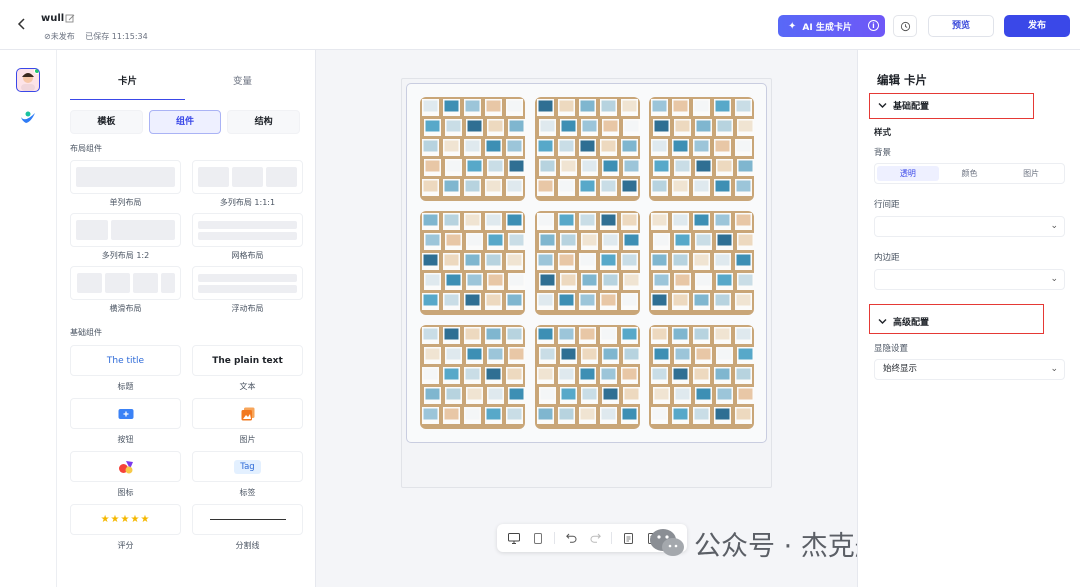 The height and width of the screenshot is (587, 1080). I want to click on status-row: ⊘未发布 已保存 11:15:34, so click(100, 36).